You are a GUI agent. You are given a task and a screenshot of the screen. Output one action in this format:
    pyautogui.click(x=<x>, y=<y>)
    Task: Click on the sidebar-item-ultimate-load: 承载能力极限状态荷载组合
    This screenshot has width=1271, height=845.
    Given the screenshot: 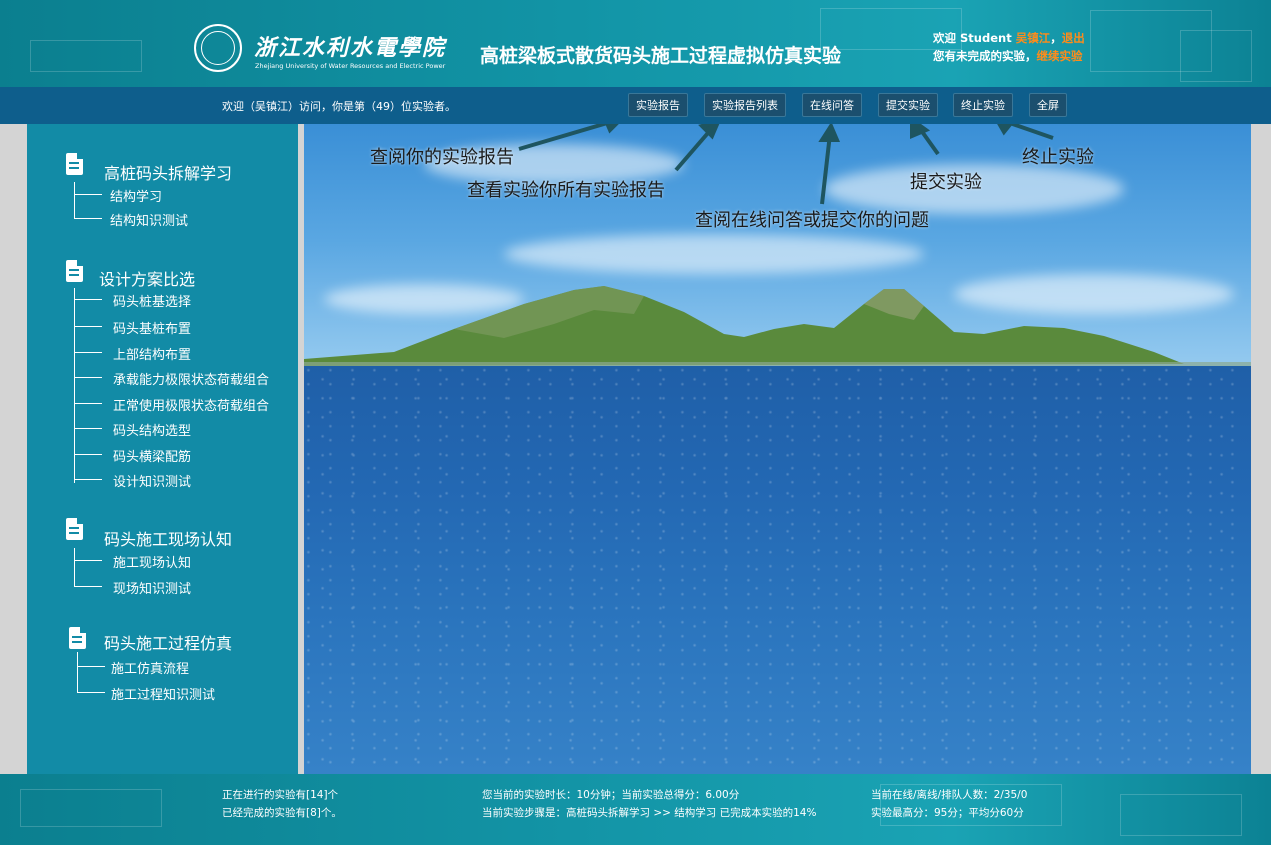 What is the action you would take?
    pyautogui.click(x=191, y=378)
    